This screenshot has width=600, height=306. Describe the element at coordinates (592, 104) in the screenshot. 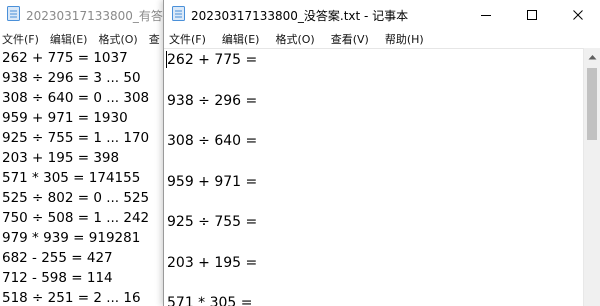

I see `scrollbar-thumb` at that location.